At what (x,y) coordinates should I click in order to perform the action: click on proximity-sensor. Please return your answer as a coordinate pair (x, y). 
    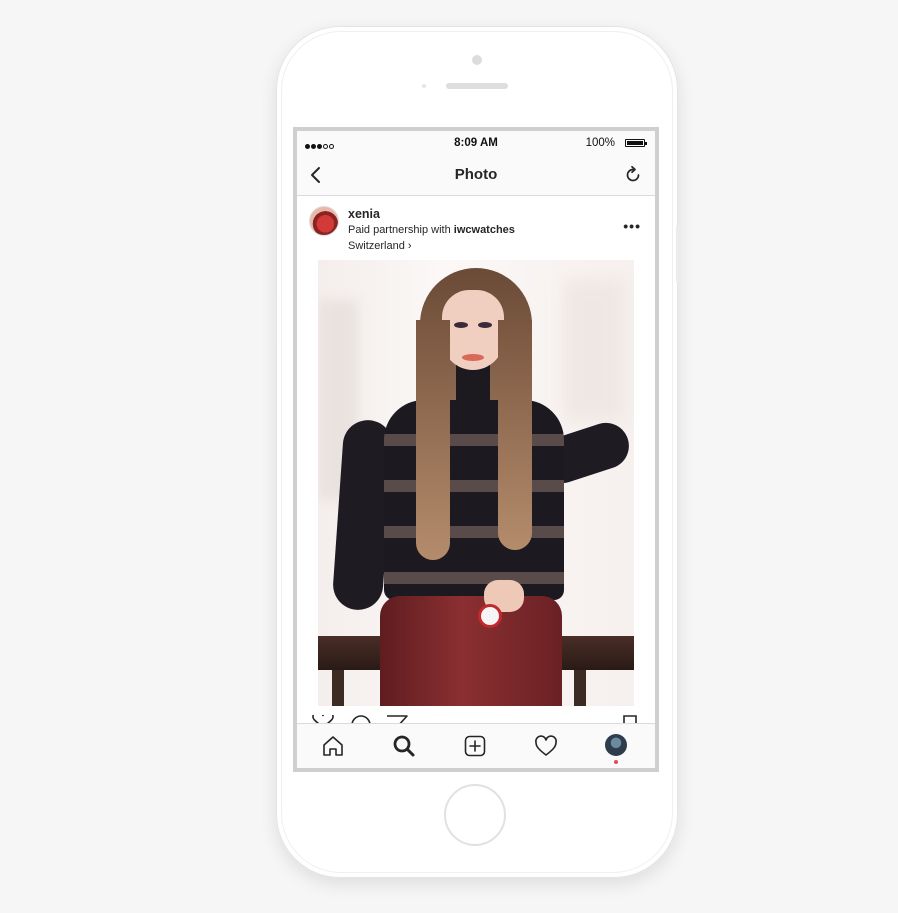
    Looking at the image, I should click on (424, 86).